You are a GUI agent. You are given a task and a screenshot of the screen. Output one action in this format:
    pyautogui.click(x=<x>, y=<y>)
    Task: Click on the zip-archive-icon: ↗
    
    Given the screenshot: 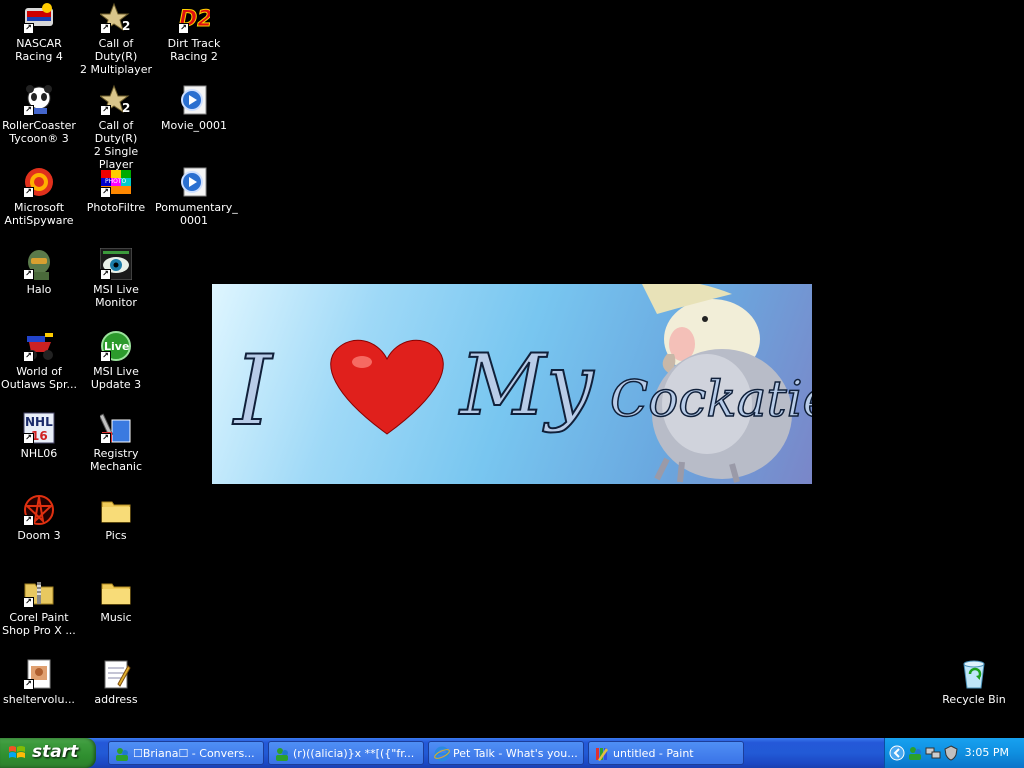 What is the action you would take?
    pyautogui.click(x=39, y=592)
    